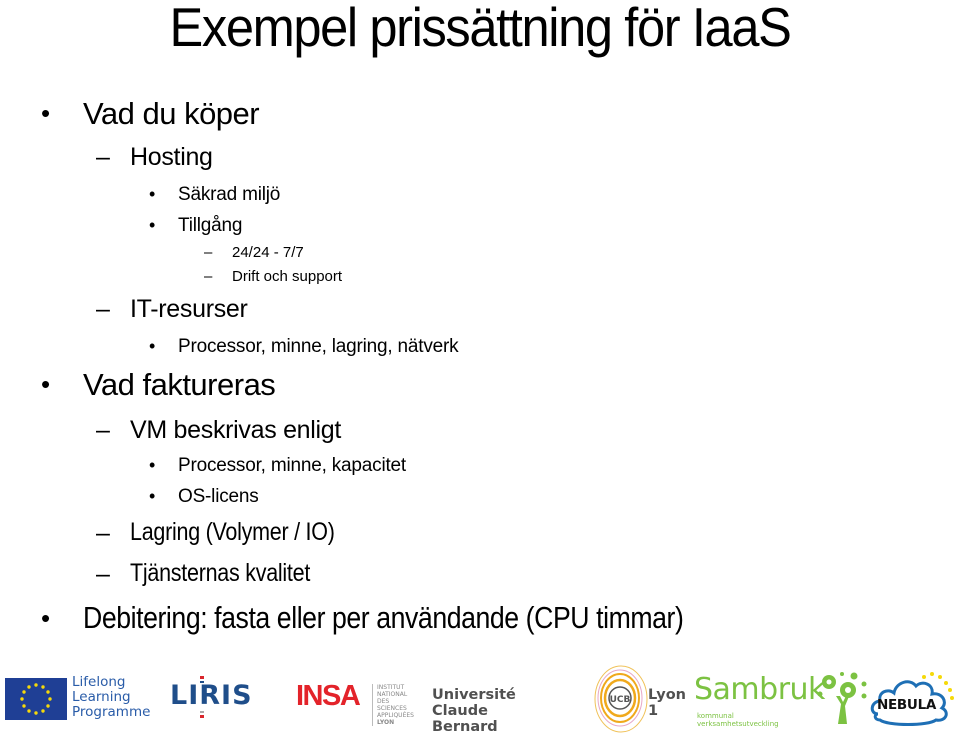 Image resolution: width=960 pixels, height=736 pixels. What do you see at coordinates (232, 532) in the screenshot?
I see `list-item-level2: Lagring (Volymer / IO)` at bounding box center [232, 532].